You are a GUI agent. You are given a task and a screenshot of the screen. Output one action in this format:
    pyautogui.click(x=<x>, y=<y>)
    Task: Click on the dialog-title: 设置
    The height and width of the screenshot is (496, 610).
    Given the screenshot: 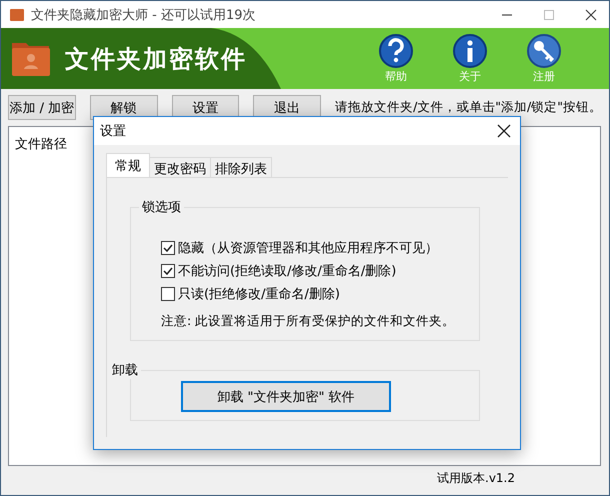 What is the action you would take?
    pyautogui.click(x=113, y=131)
    